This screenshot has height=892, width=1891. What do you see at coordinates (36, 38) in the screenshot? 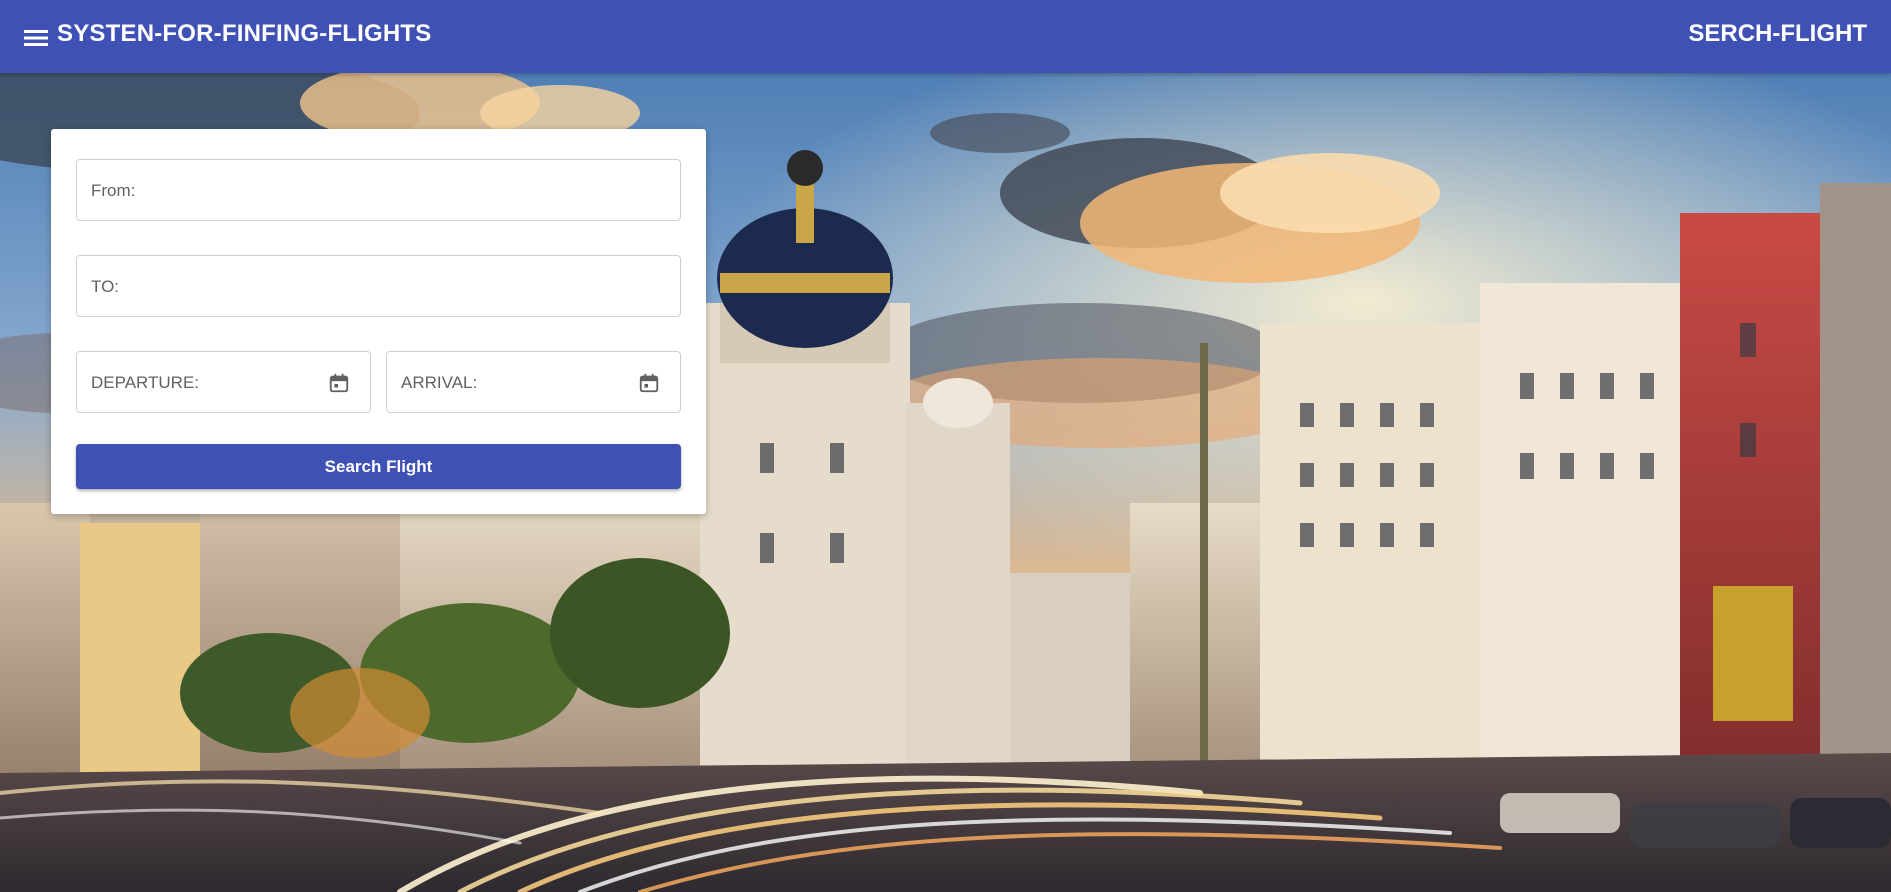
I see `menu-icon` at bounding box center [36, 38].